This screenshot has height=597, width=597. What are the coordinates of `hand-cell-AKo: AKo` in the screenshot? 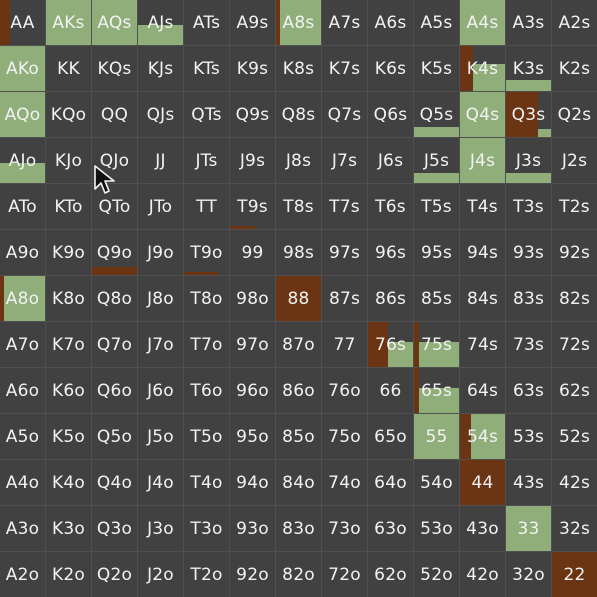 It's located at (22, 68).